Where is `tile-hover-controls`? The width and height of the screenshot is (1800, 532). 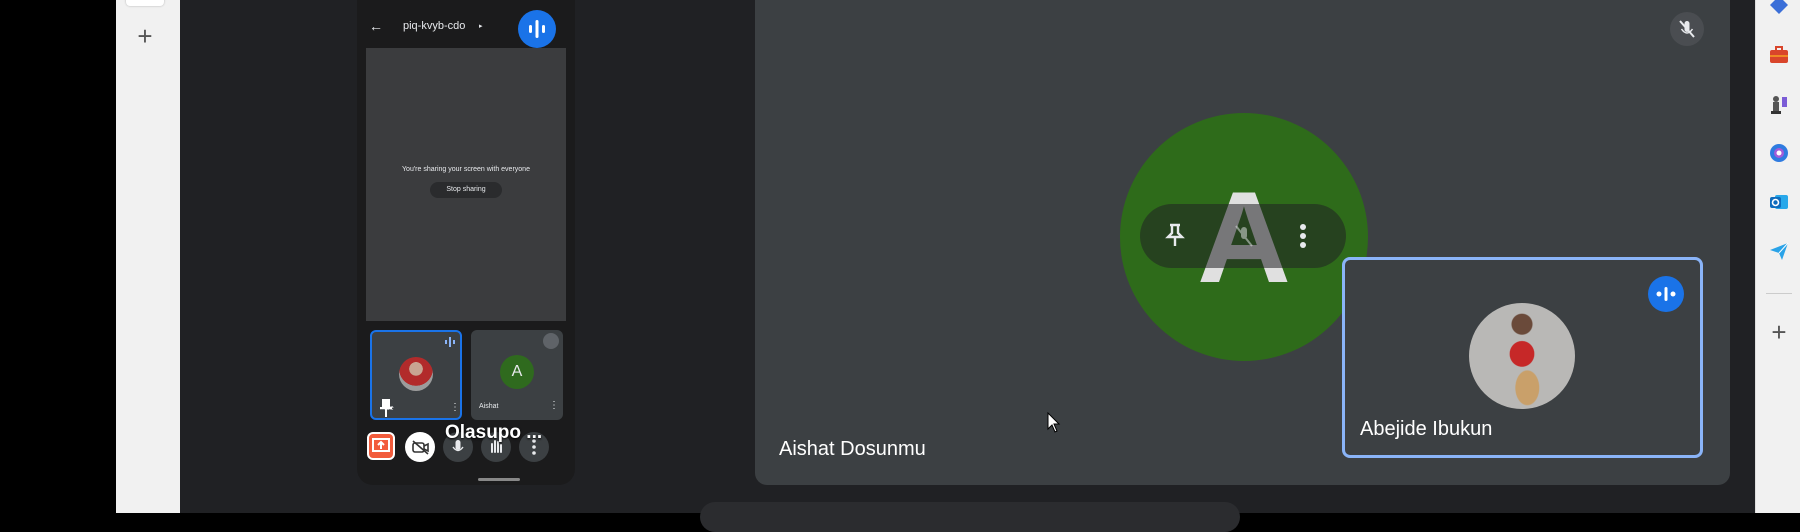 tile-hover-controls is located at coordinates (1243, 236).